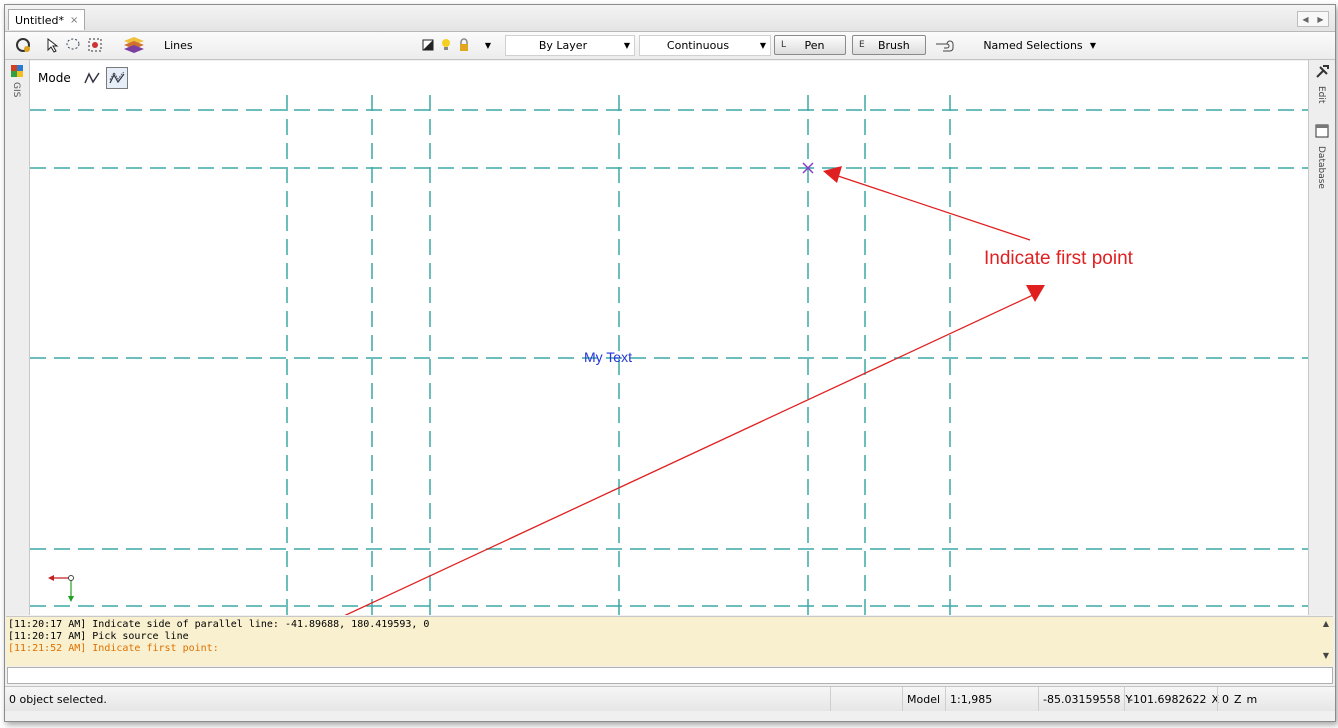 Image resolution: width=1338 pixels, height=728 pixels. What do you see at coordinates (923, 699) in the screenshot?
I see `model-space-toggle: Model` at bounding box center [923, 699].